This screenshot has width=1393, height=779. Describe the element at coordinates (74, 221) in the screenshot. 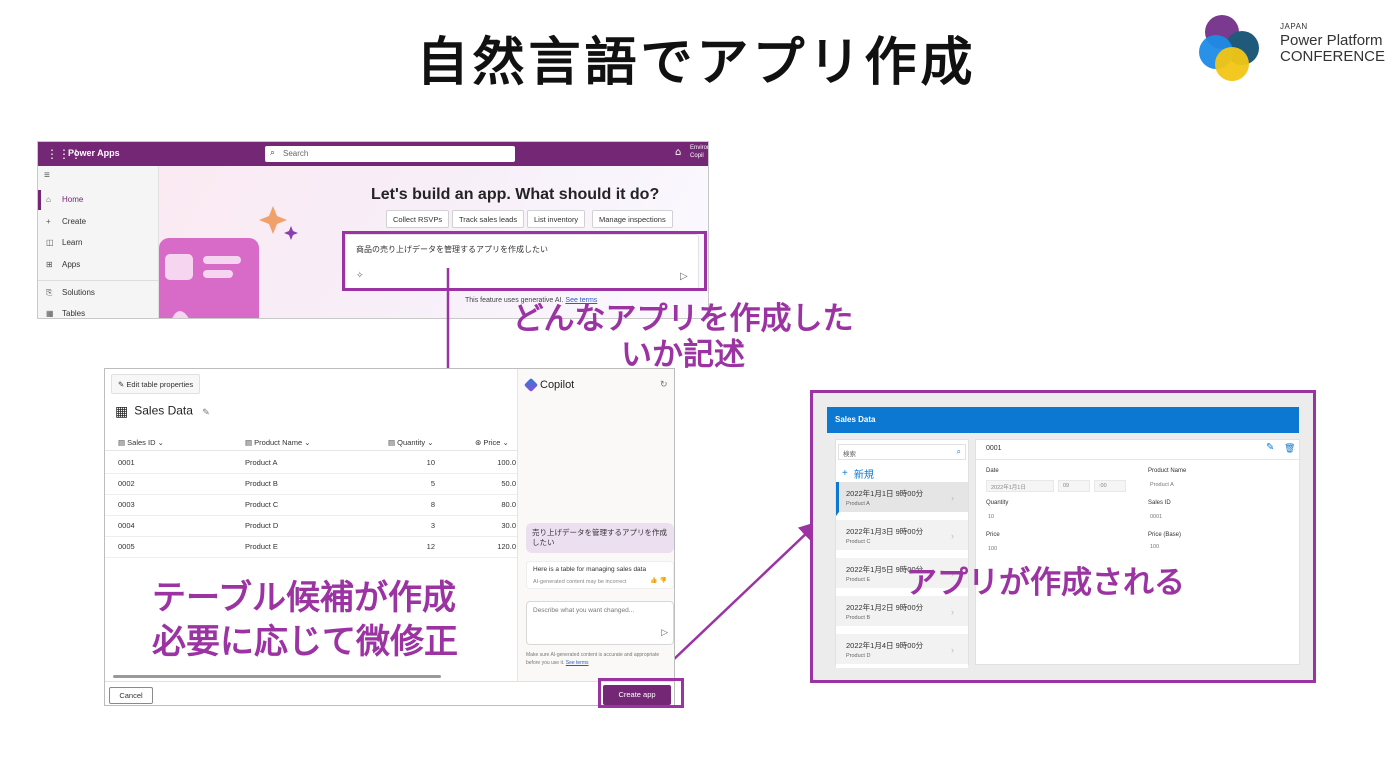

I see `sidebar-item-label: Create` at that location.